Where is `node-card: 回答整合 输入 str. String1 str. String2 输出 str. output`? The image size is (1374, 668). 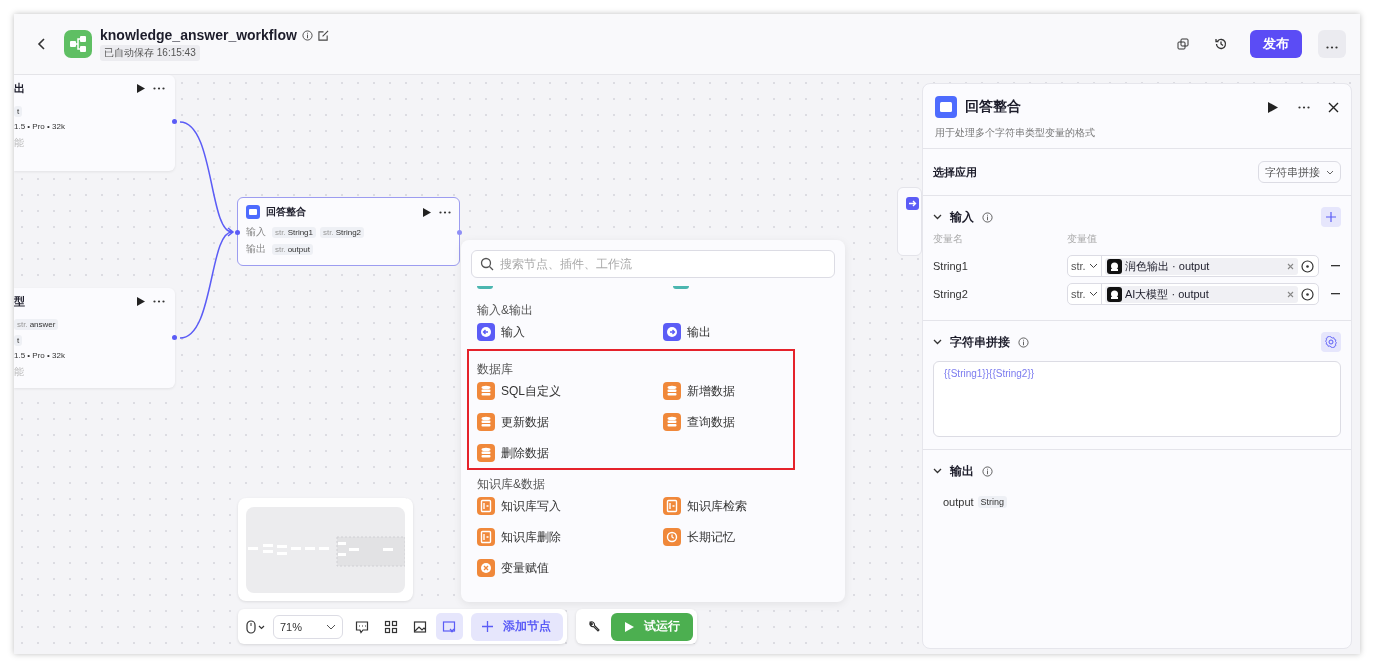 node-card: 回答整合 输入 str. String1 str. String2 输出 str. output is located at coordinates (348, 231).